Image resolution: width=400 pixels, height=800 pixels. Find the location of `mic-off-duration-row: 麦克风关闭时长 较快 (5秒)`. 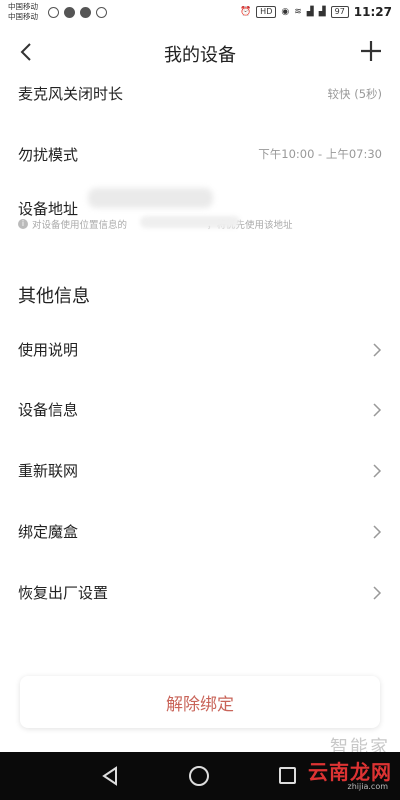

mic-off-duration-row: 麦克风关闭时长 较快 (5秒) is located at coordinates (200, 99).